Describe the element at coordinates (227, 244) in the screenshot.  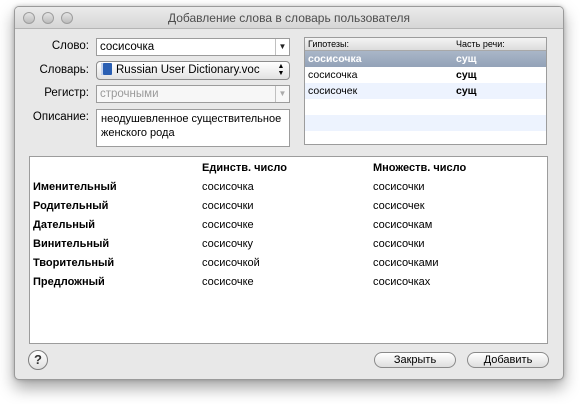
I see `singular-form: сосисочку` at that location.